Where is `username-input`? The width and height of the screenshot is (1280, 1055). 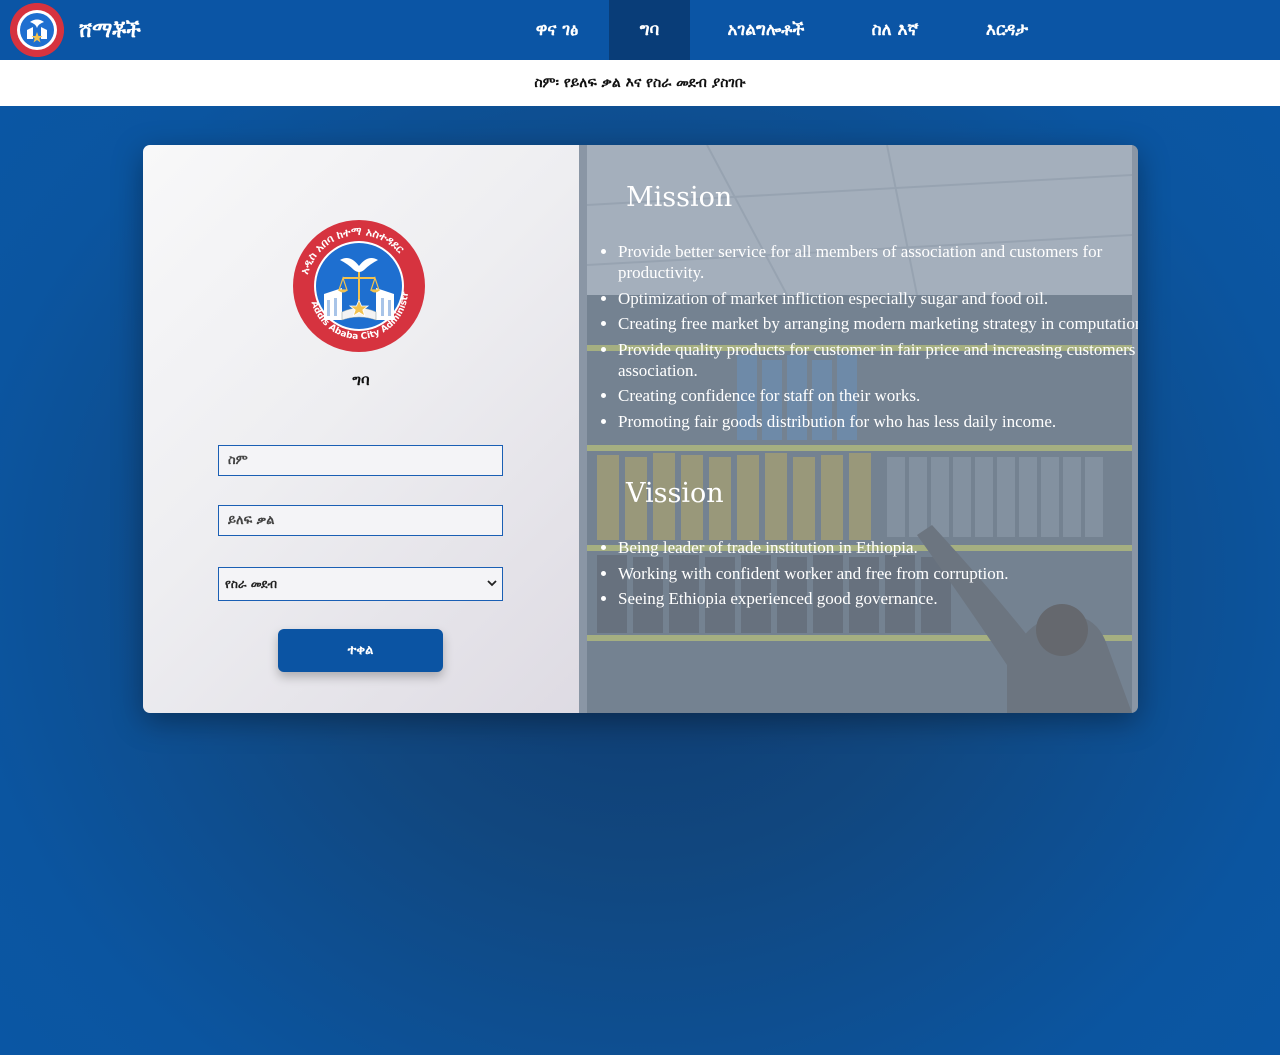 username-input is located at coordinates (360, 460).